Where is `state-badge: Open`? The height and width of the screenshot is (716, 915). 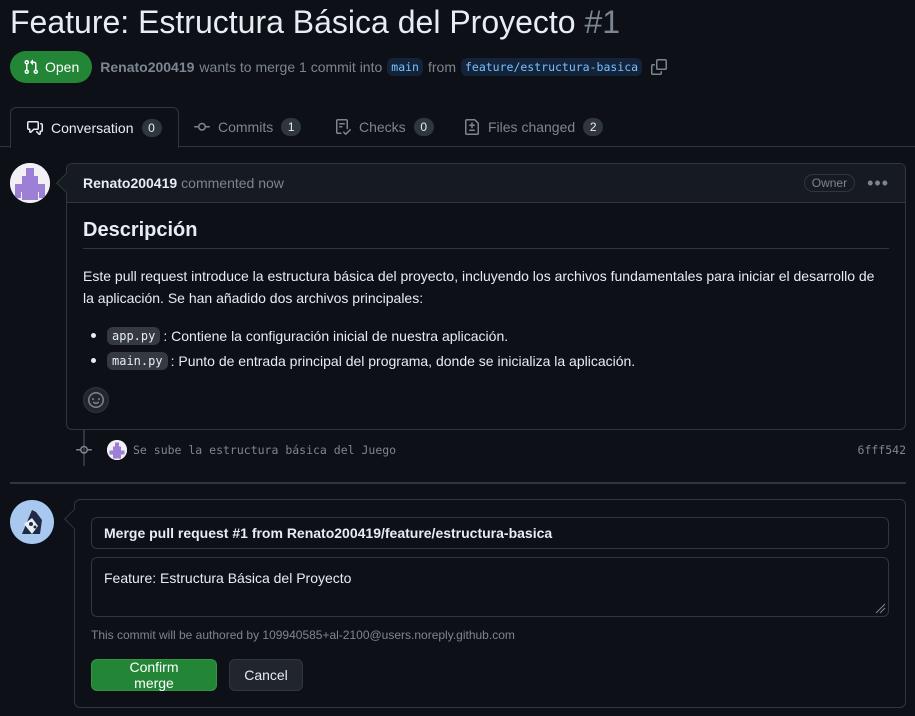 state-badge: Open is located at coordinates (51, 67).